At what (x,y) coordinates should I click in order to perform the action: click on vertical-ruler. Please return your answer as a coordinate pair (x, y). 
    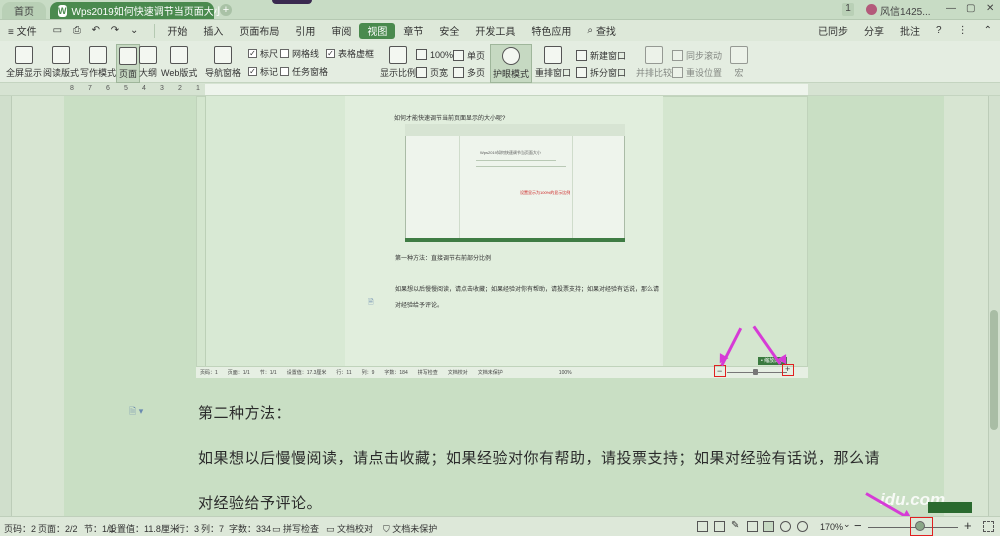
    Looking at the image, I should click on (6, 306).